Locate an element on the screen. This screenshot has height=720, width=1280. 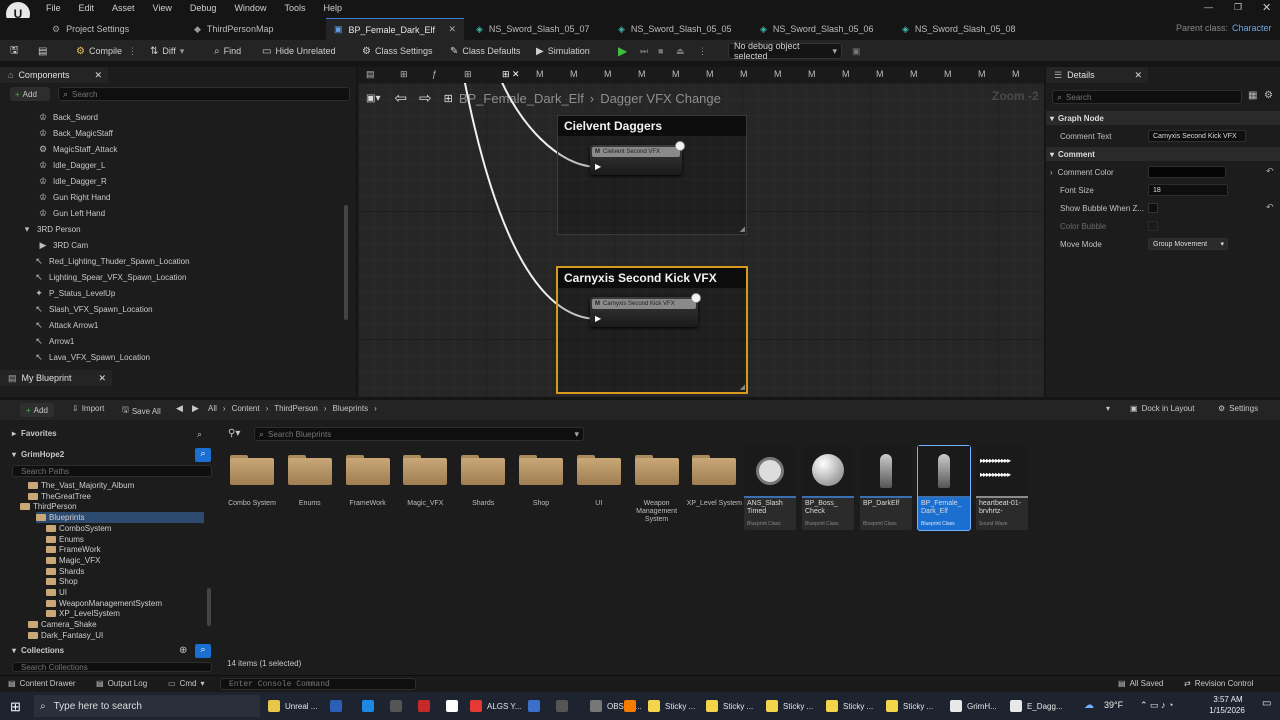
close-tab-icon: ✕ is located at coordinates (452, 29).